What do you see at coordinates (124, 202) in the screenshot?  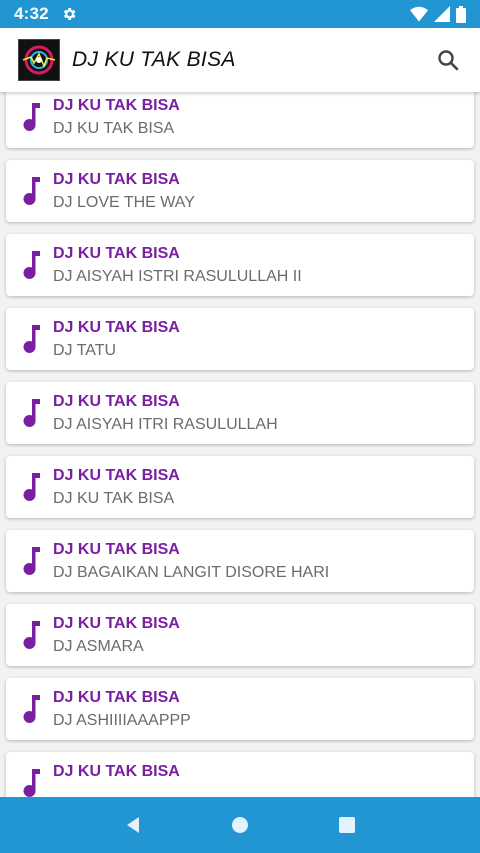 I see `song-list-item-subtitle: DJ LOVE THE WAY` at bounding box center [124, 202].